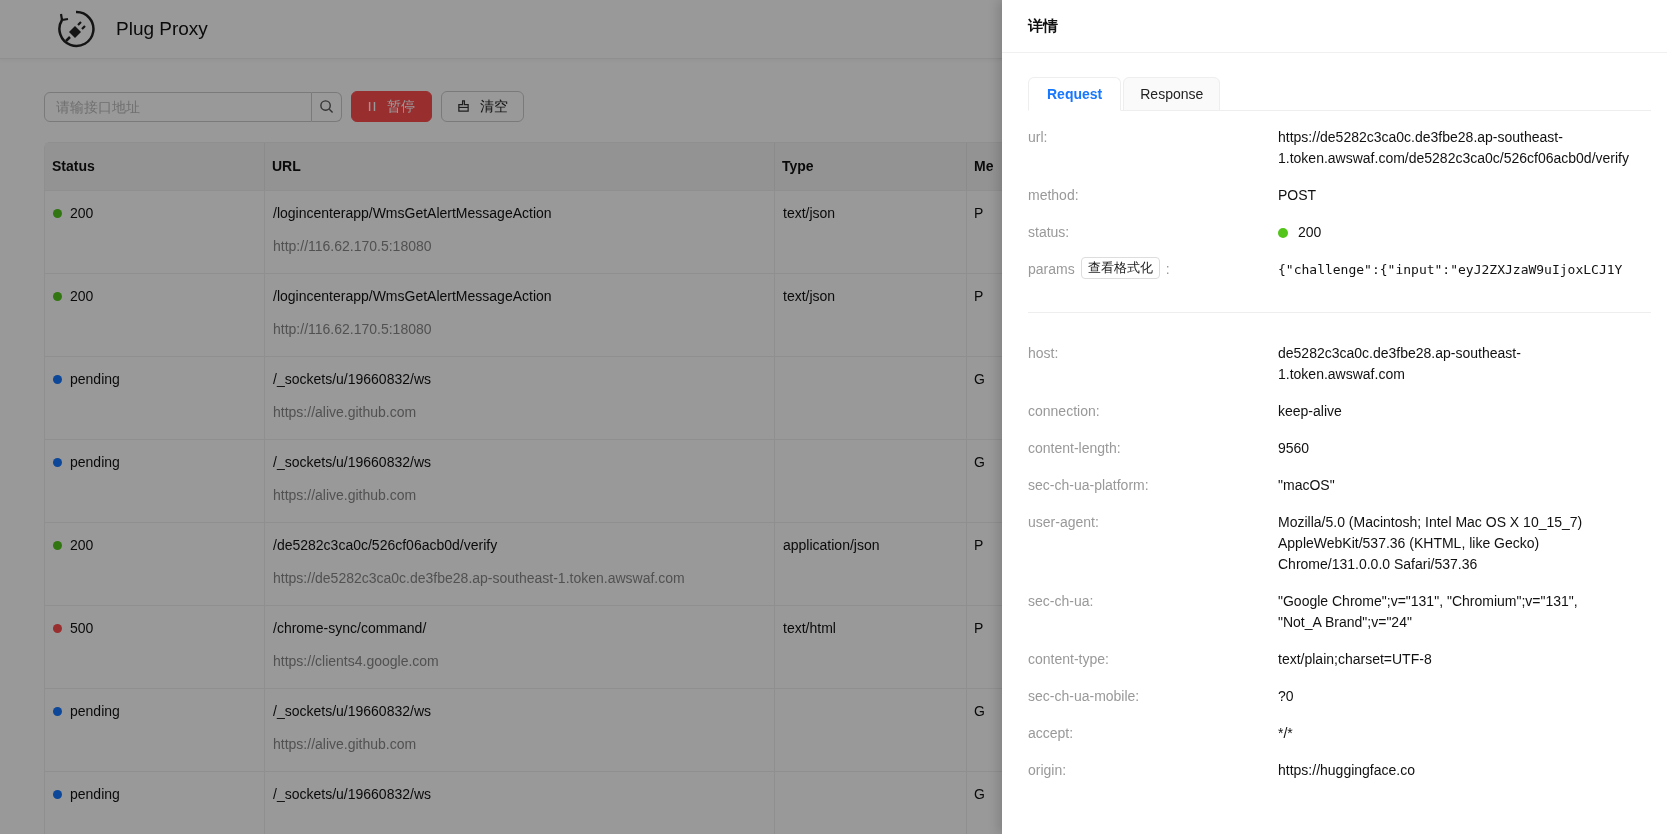 The height and width of the screenshot is (834, 1667). What do you see at coordinates (1453, 148) in the screenshot?
I see `field-value: https://de5282c3ca0c.de3fbe28.ap-southeast-1.token.awswaf.com/de5282c3ca0c/526cf06acb0d/verify` at bounding box center [1453, 148].